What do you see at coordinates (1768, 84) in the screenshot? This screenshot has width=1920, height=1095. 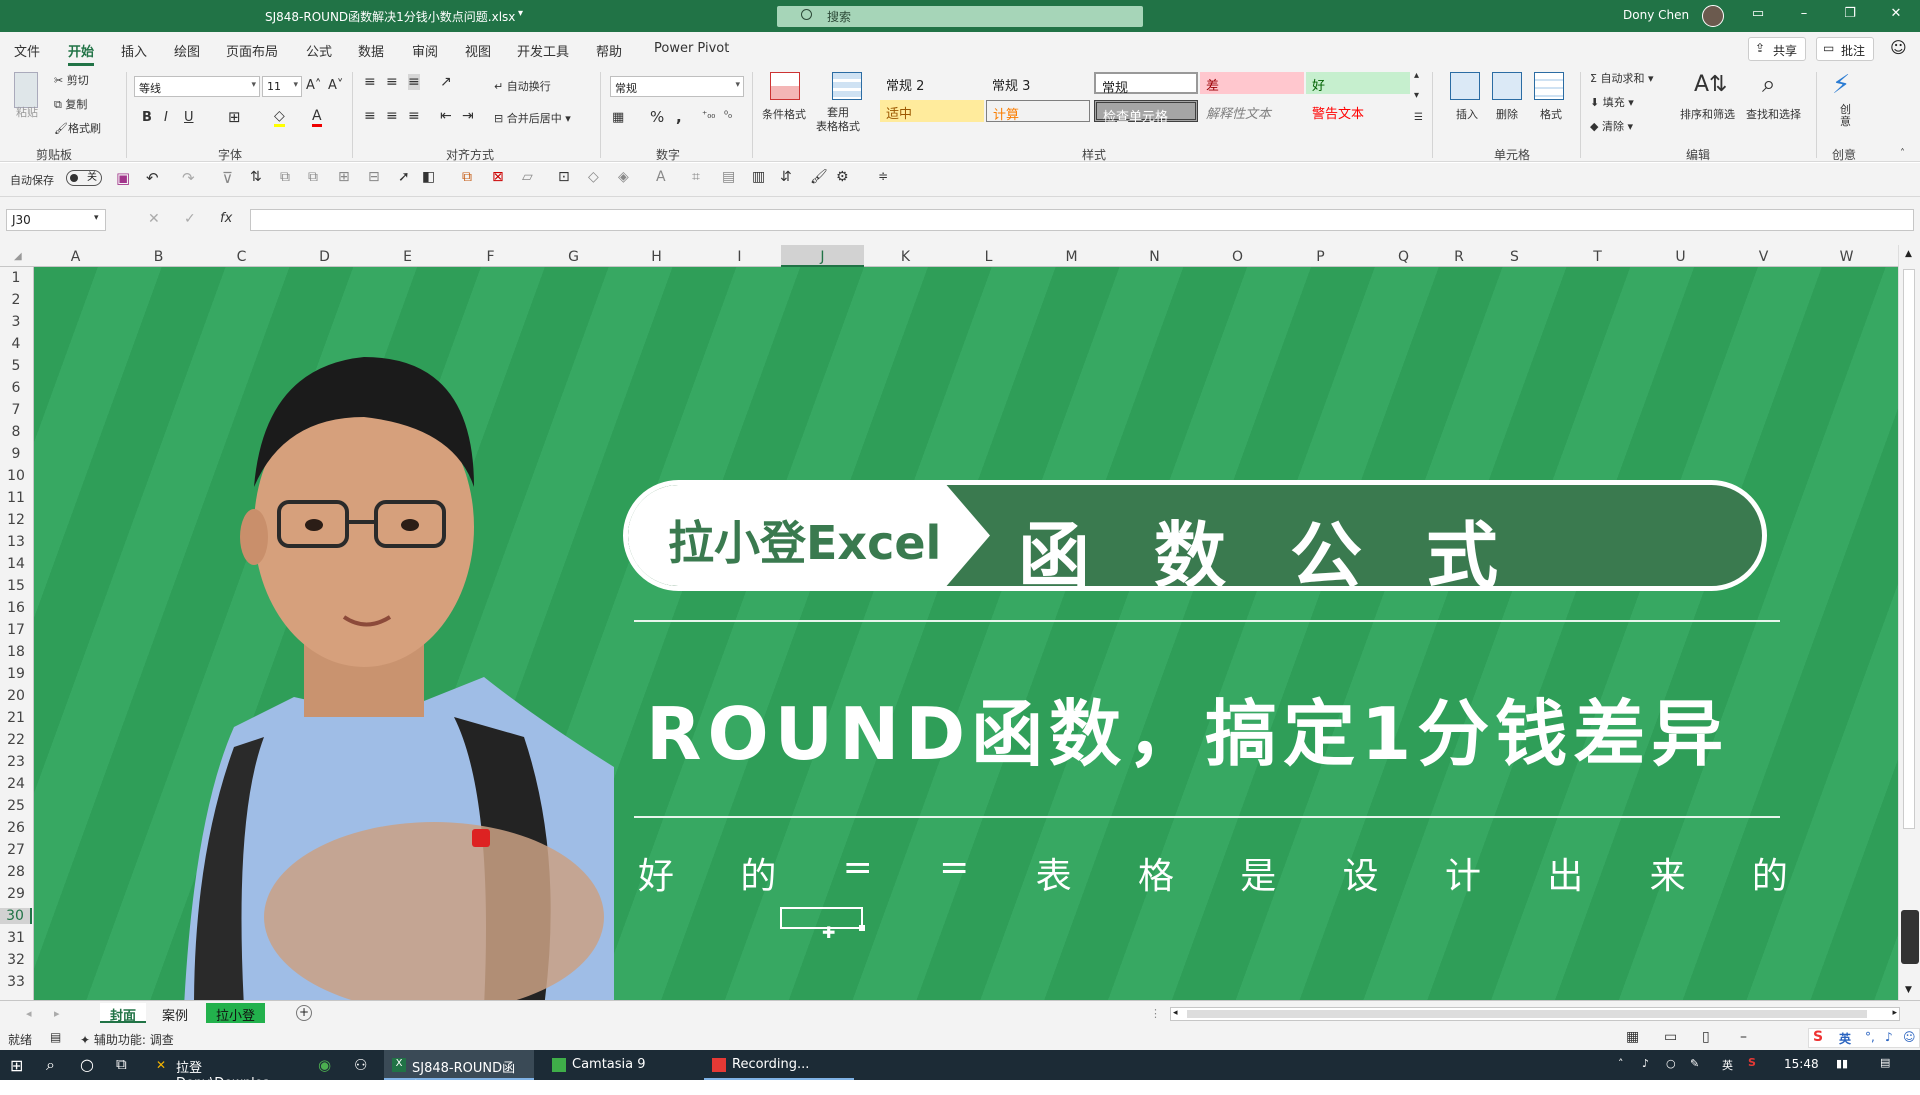 I see `find-select-icon: ⌕` at bounding box center [1768, 84].